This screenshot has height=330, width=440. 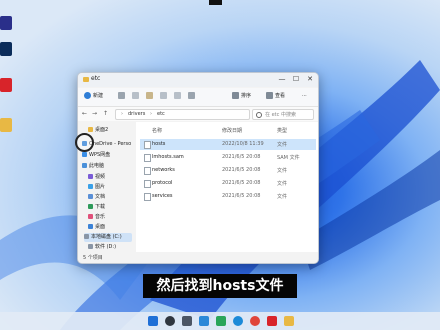 What do you see at coordinates (228, 157) in the screenshot?
I see `file-row: lmhosts.sam 2021/6/5 20:08 SAM 文件` at bounding box center [228, 157].